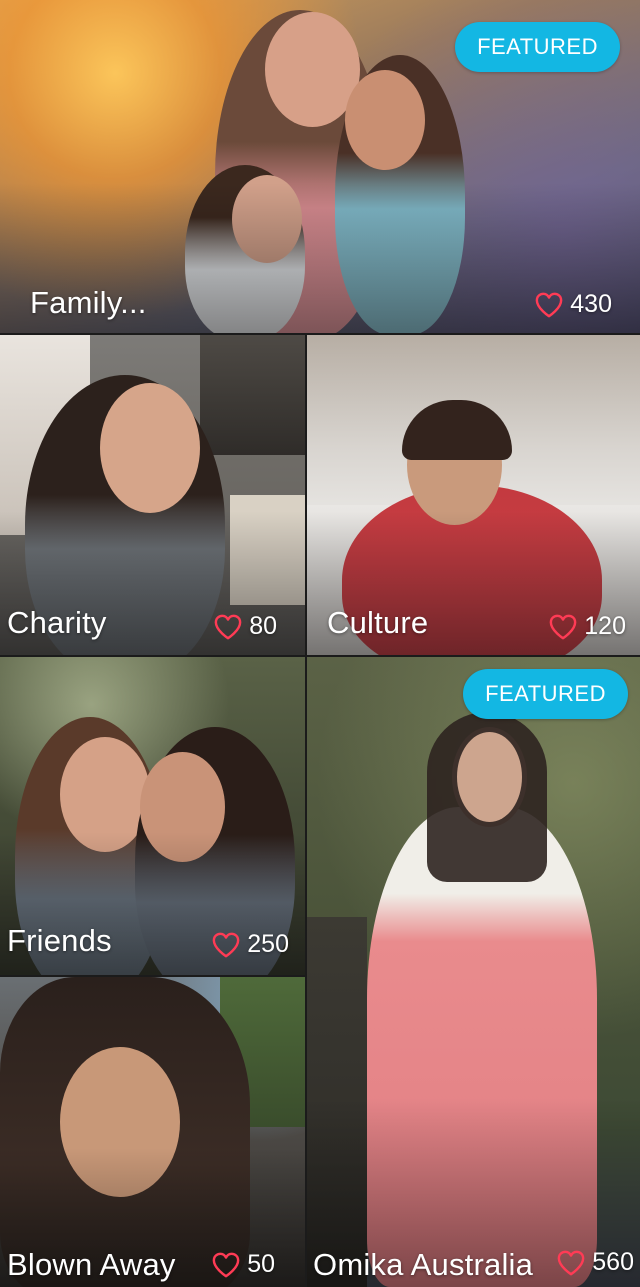  I want to click on like-count: 80, so click(263, 626).